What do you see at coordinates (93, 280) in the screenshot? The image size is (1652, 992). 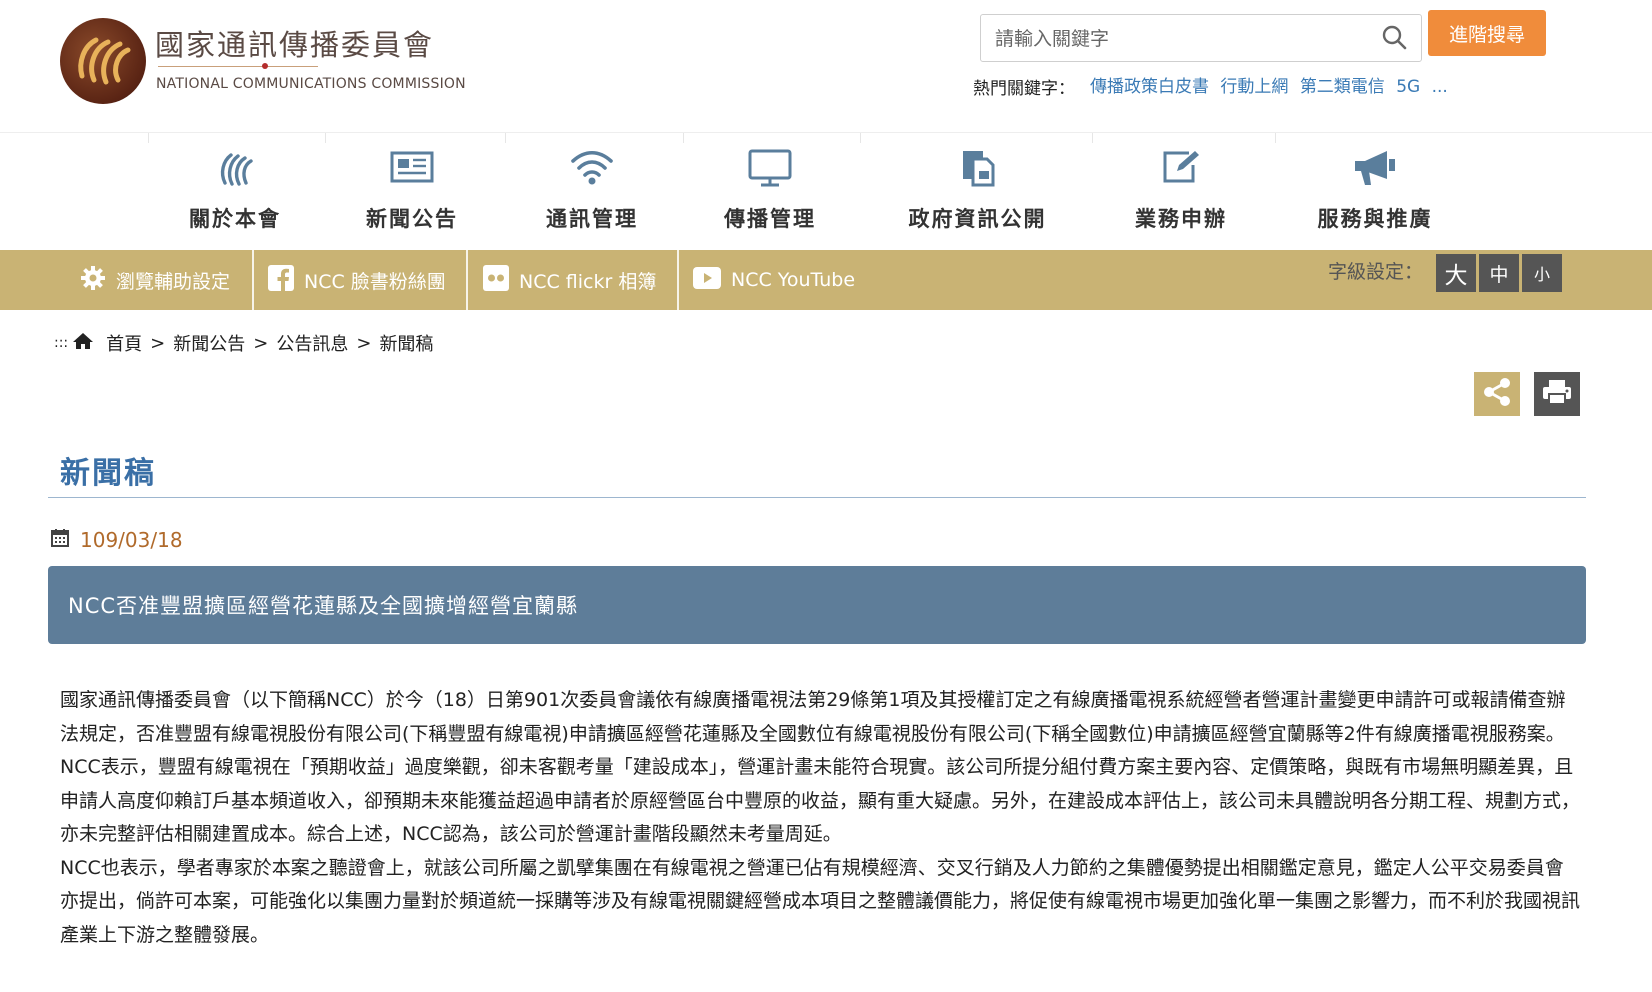 I see `gear-icon` at bounding box center [93, 280].